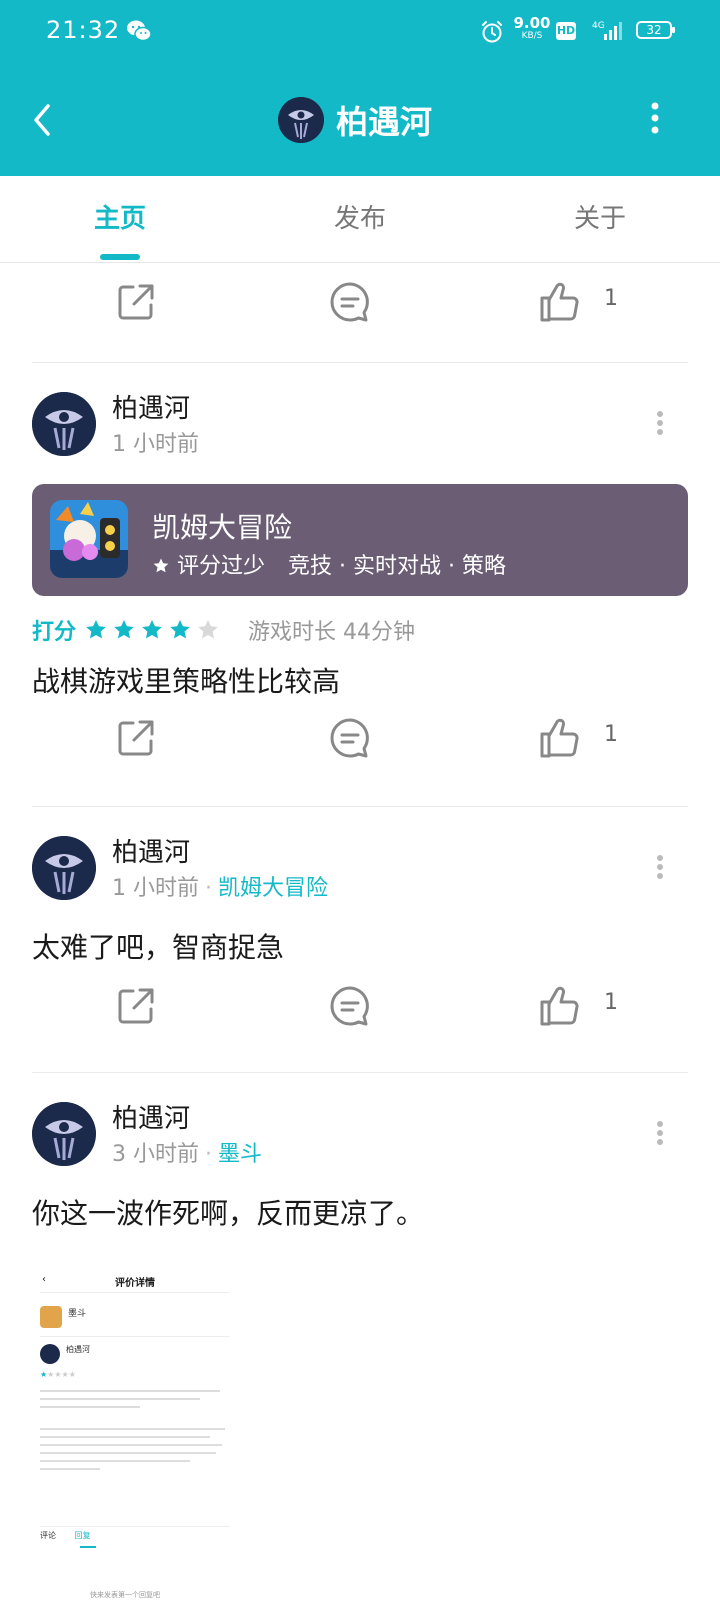 Image resolution: width=720 pixels, height=1600 pixels. Describe the element at coordinates (186, 681) in the screenshot. I see `post-content: 战棋游戏里策略性比较高` at that location.